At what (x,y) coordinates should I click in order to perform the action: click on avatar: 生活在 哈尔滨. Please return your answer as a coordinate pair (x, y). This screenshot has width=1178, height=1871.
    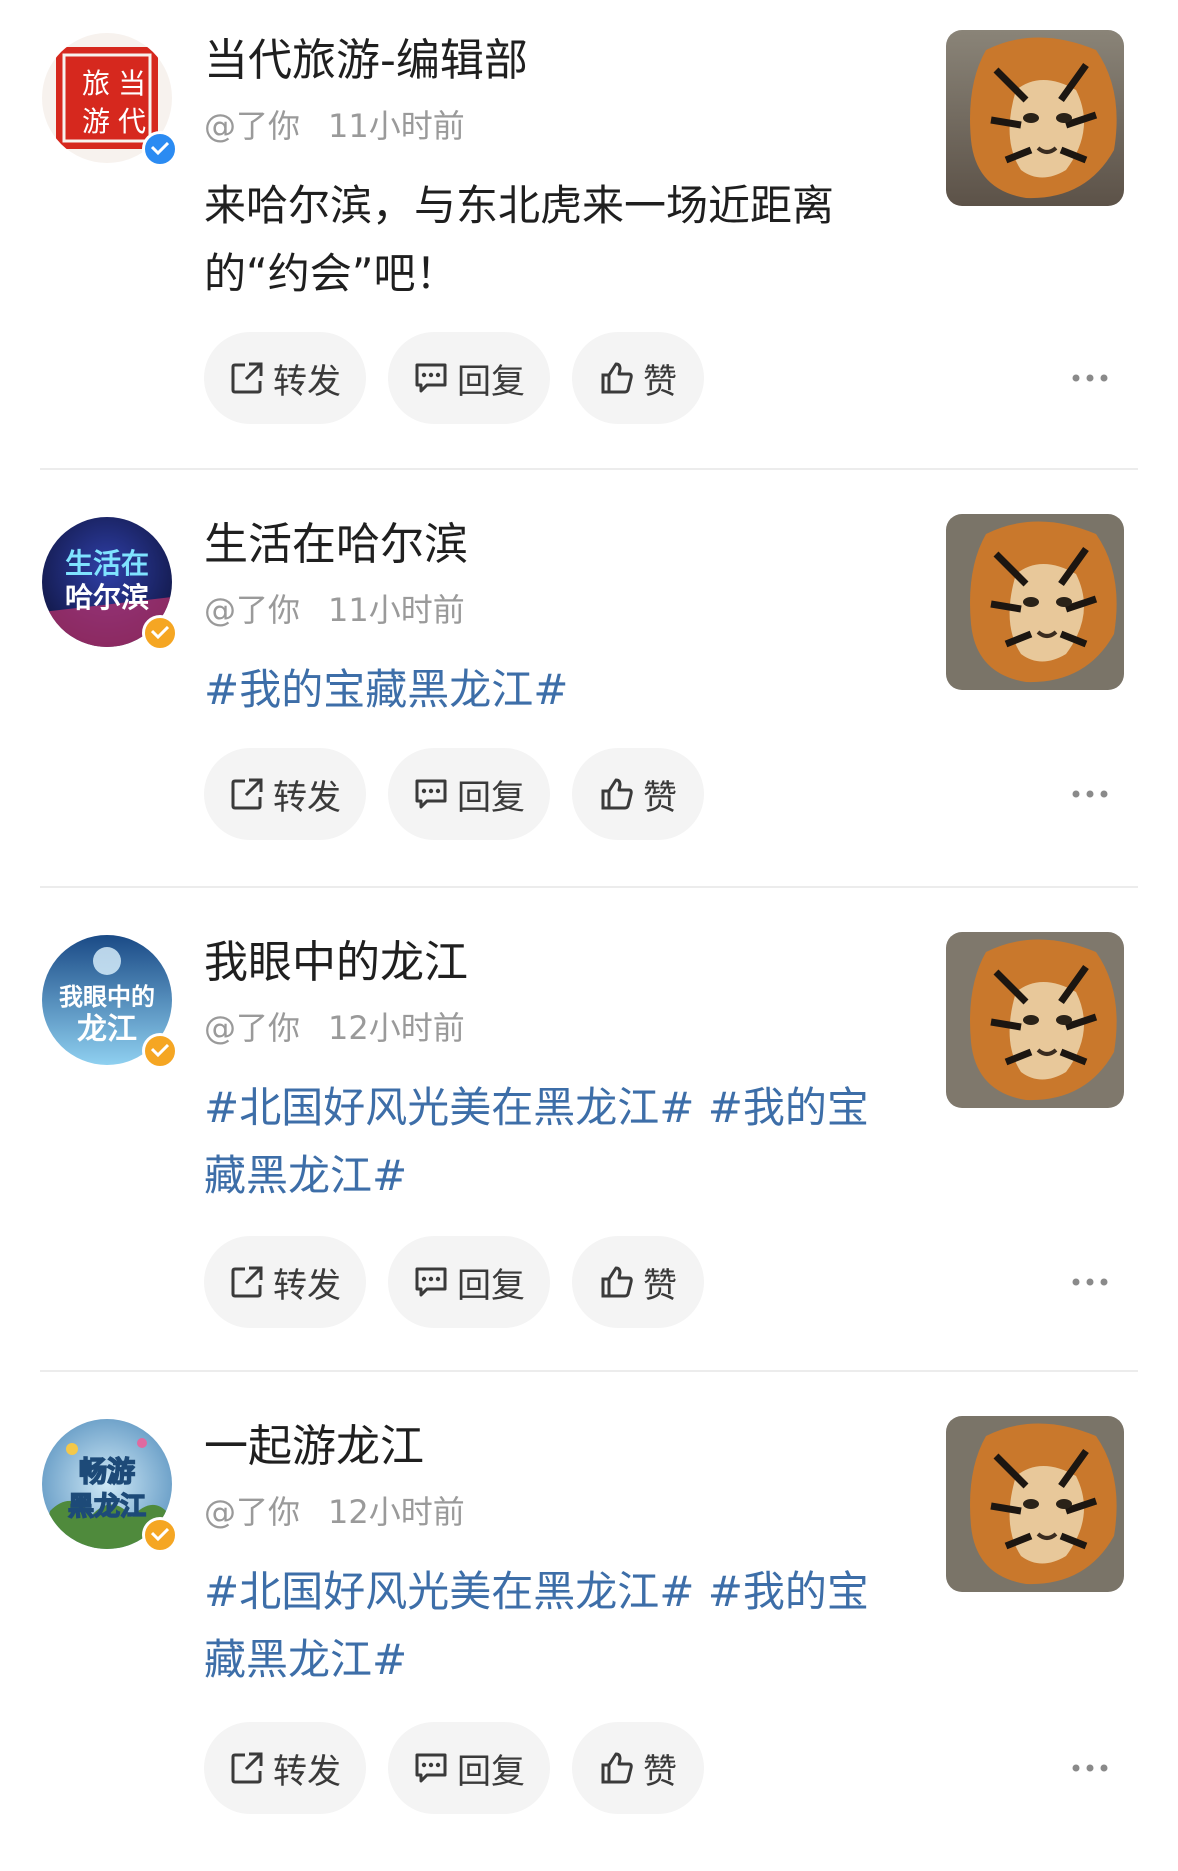
    Looking at the image, I should click on (110, 584).